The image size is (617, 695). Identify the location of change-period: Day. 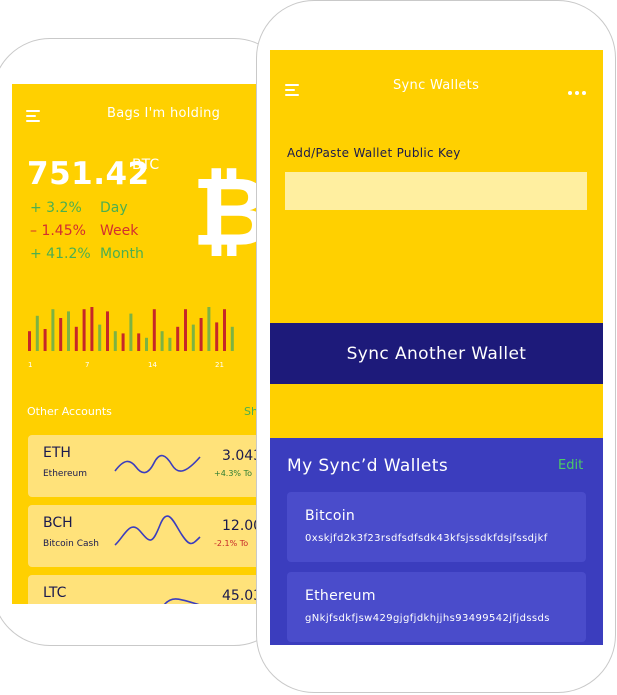
(114, 208).